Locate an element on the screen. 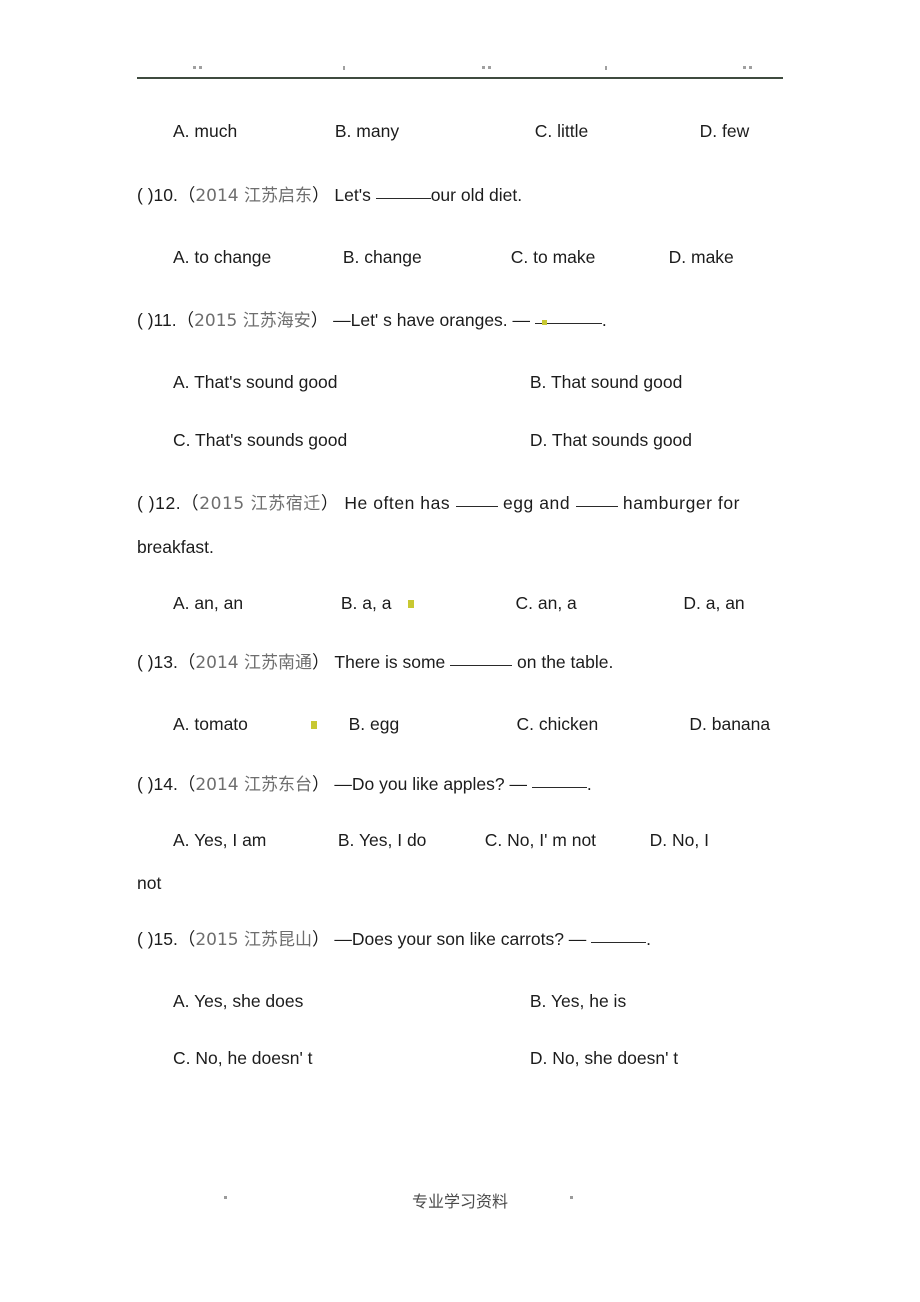 The height and width of the screenshot is (1302, 920). option-d: D. few is located at coordinates (725, 131).